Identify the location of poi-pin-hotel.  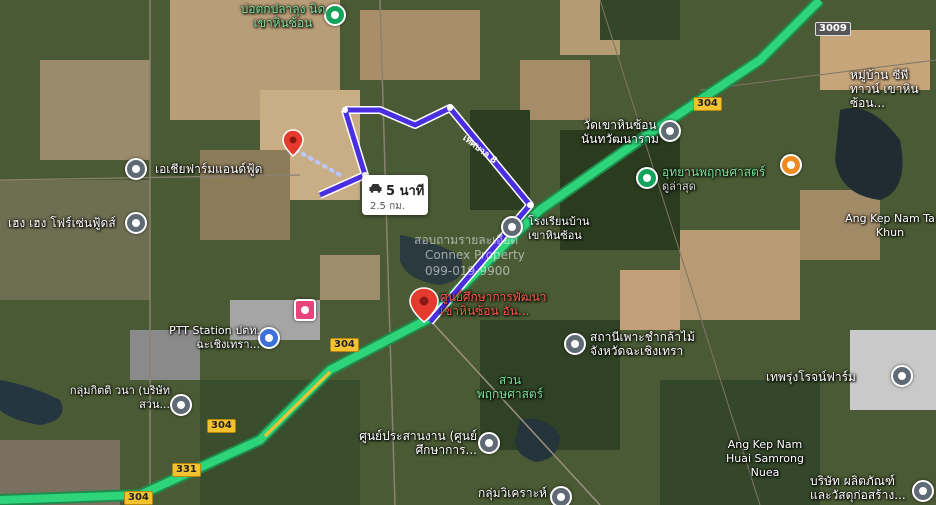
(305, 310).